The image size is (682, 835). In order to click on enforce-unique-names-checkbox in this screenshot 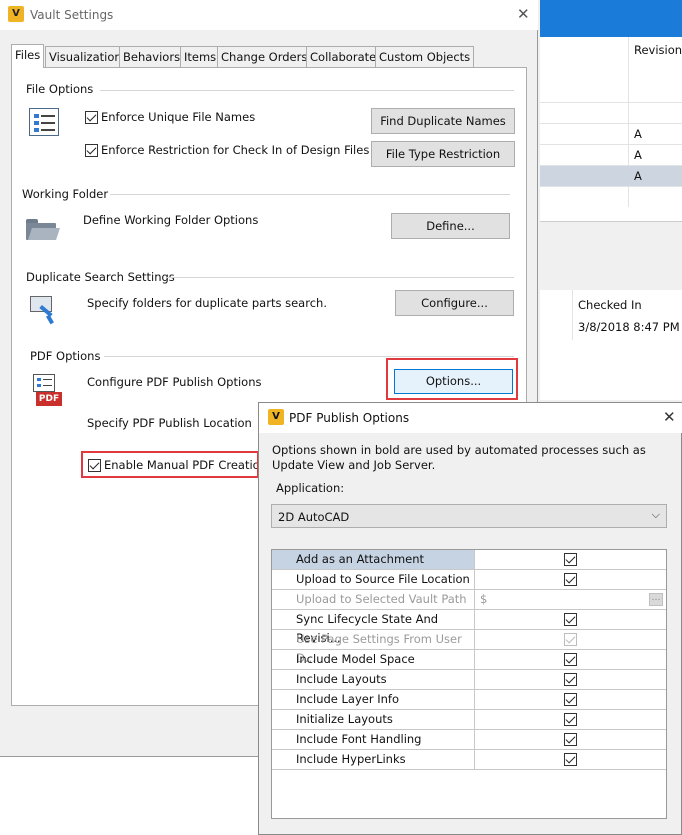, I will do `click(91, 117)`.